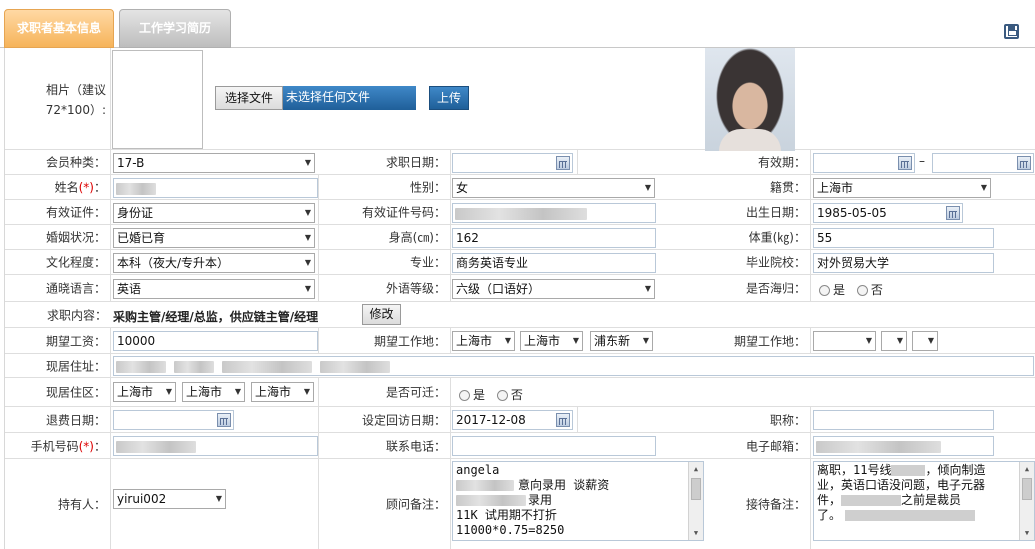  What do you see at coordinates (427, 187) in the screenshot?
I see `gender-label: 性别：` at bounding box center [427, 187].